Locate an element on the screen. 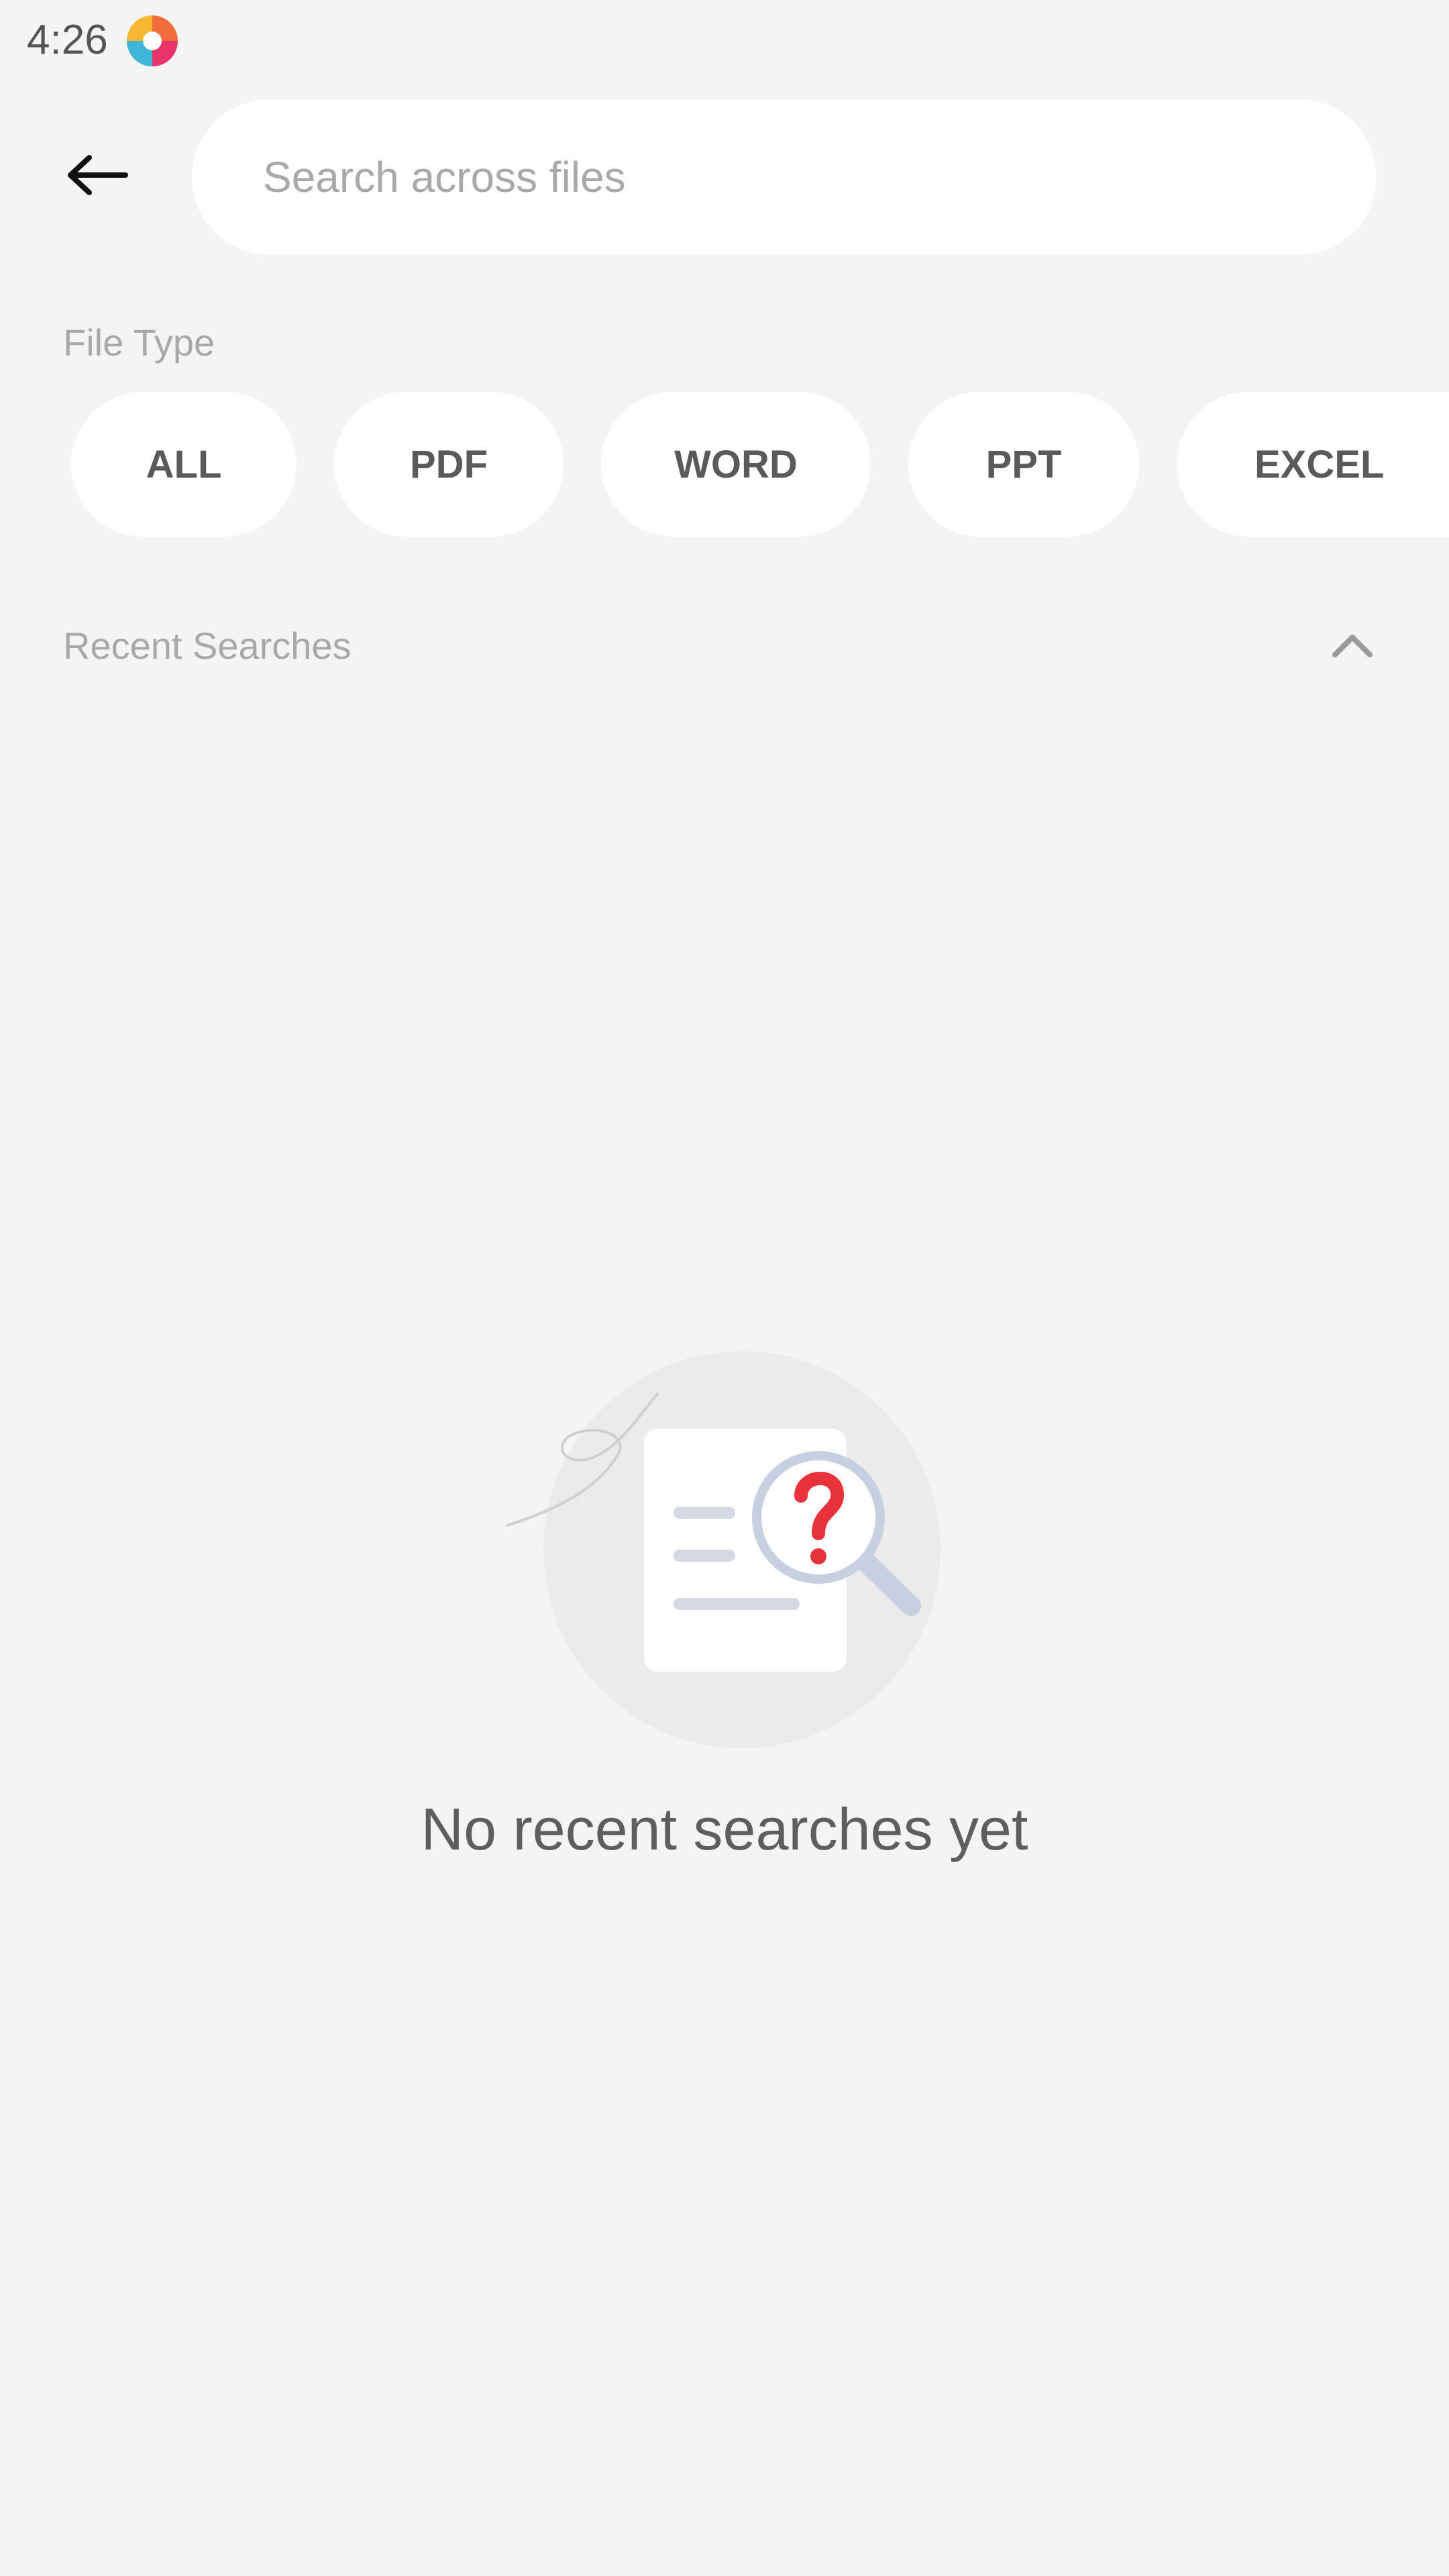  chevron-up-icon is located at coordinates (1352, 646).